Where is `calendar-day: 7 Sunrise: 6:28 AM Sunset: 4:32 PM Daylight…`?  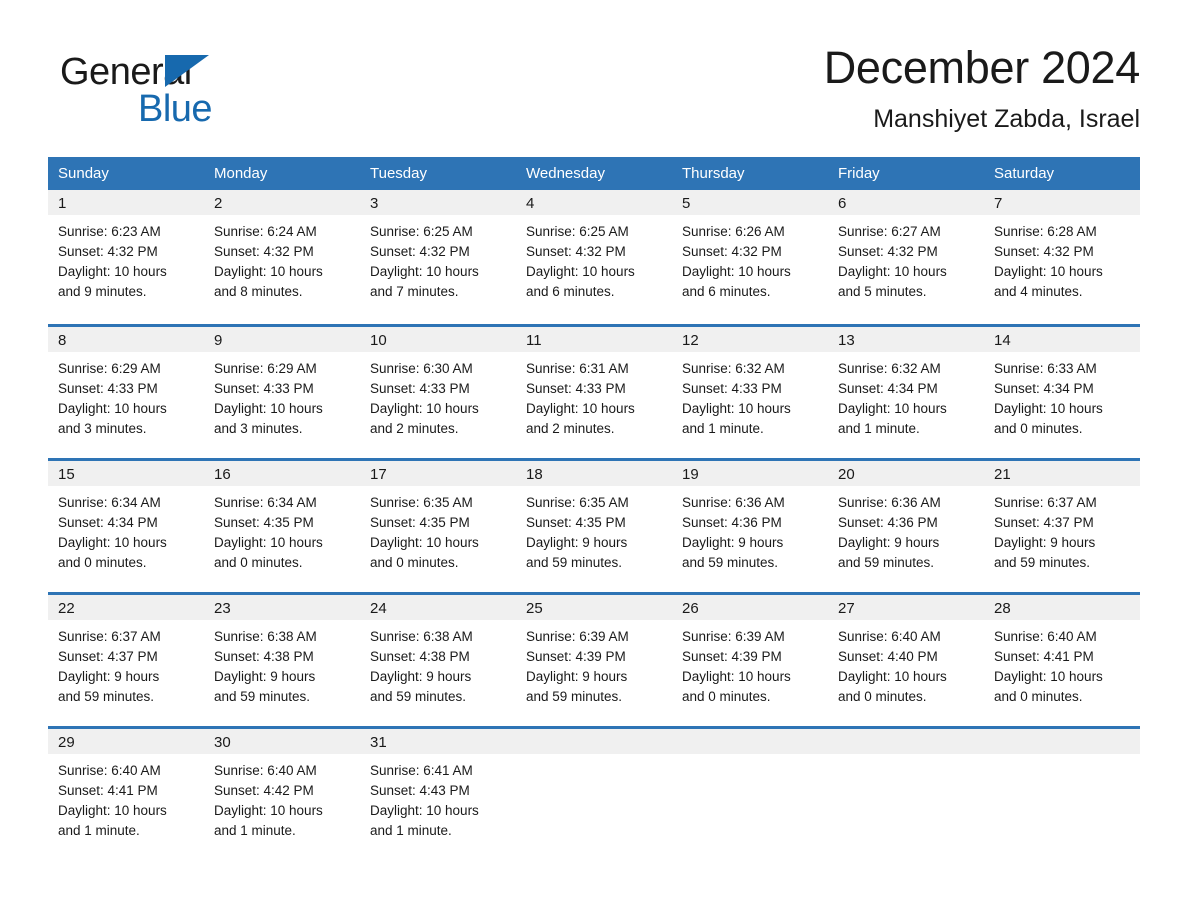 calendar-day: 7 Sunrise: 6:28 AM Sunset: 4:32 PM Daylight… is located at coordinates (1062, 257).